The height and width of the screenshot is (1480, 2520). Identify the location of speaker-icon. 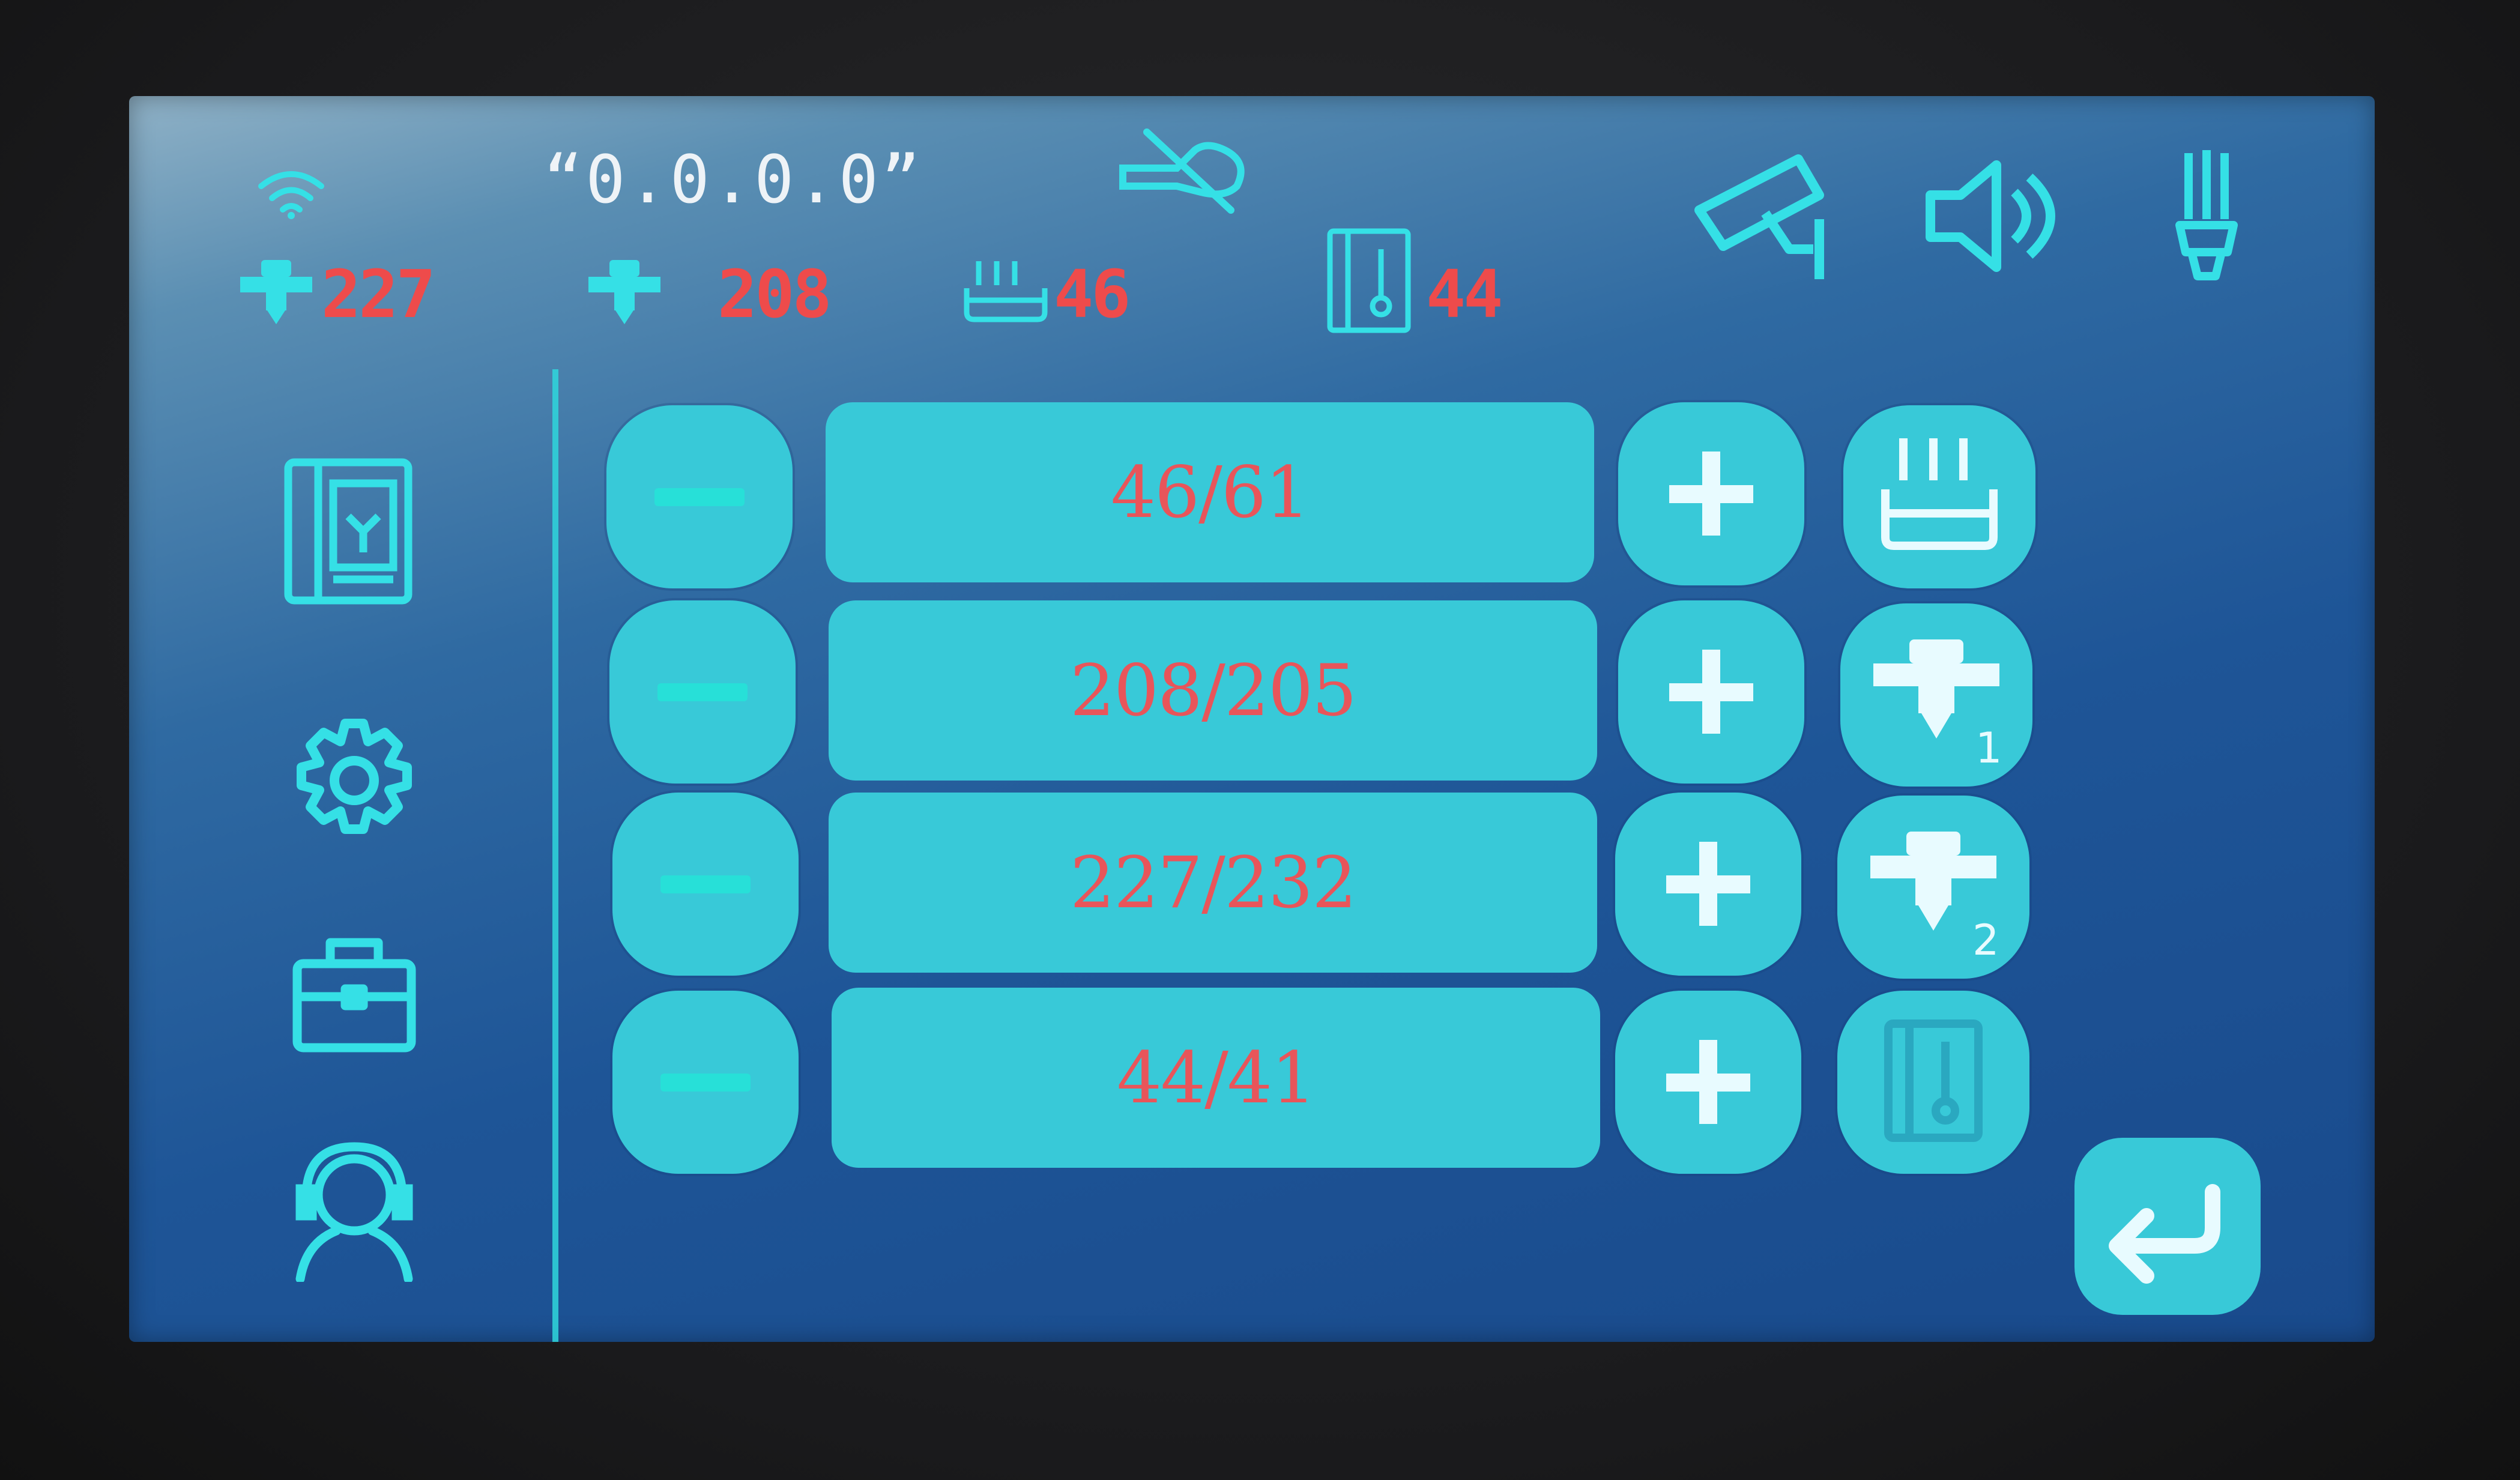
(1993, 216).